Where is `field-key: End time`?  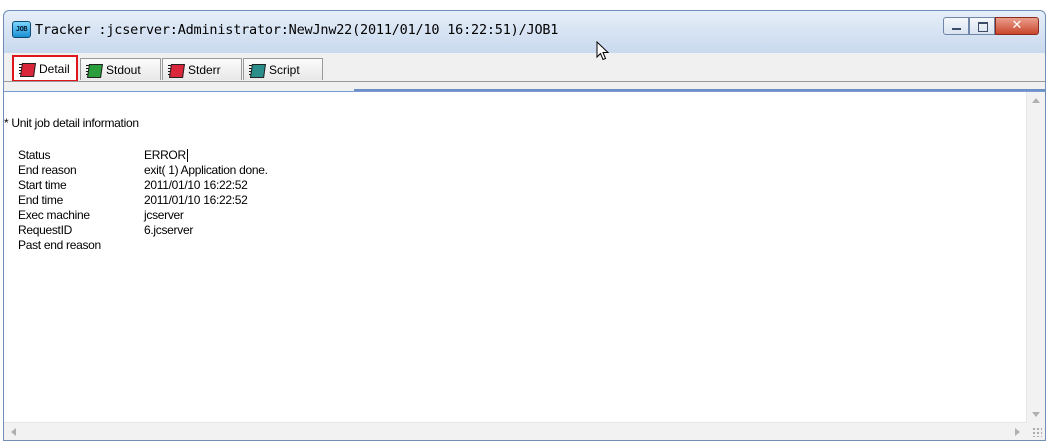
field-key: End time is located at coordinates (40, 200).